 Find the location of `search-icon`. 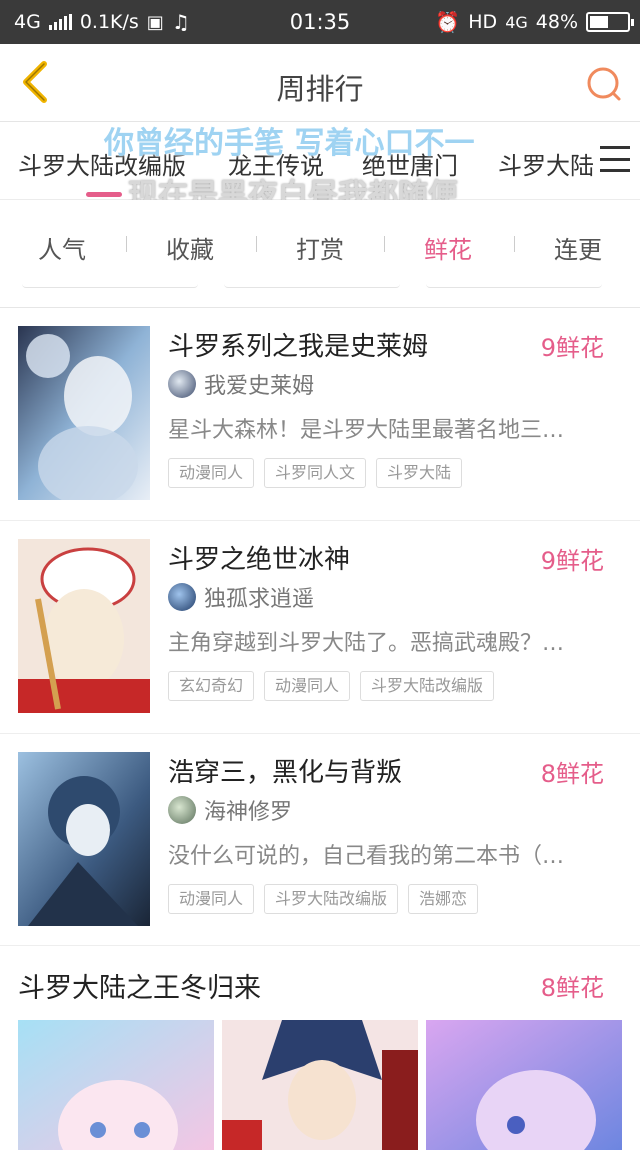

search-icon is located at coordinates (604, 84).